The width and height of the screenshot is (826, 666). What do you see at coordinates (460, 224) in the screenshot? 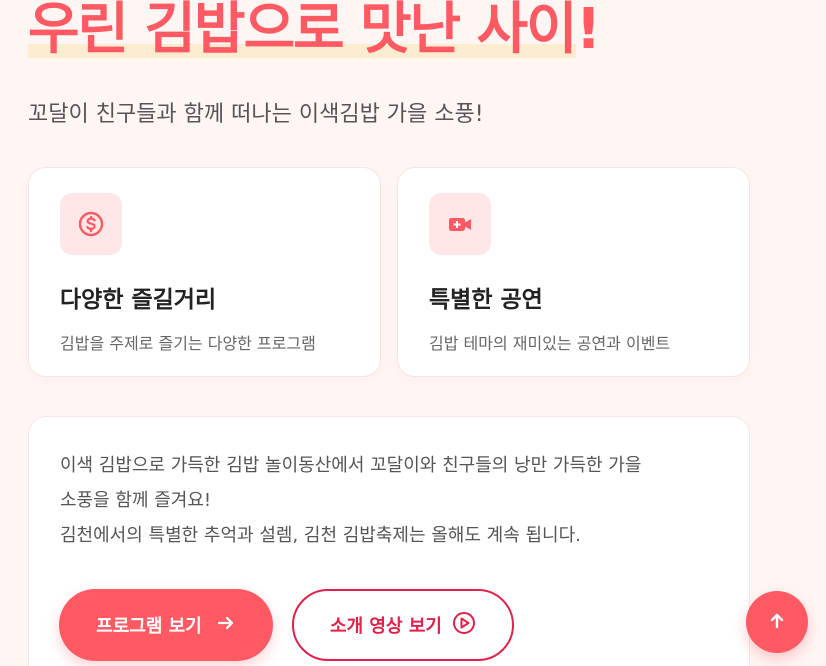
I see `video-camera-icon` at bounding box center [460, 224].